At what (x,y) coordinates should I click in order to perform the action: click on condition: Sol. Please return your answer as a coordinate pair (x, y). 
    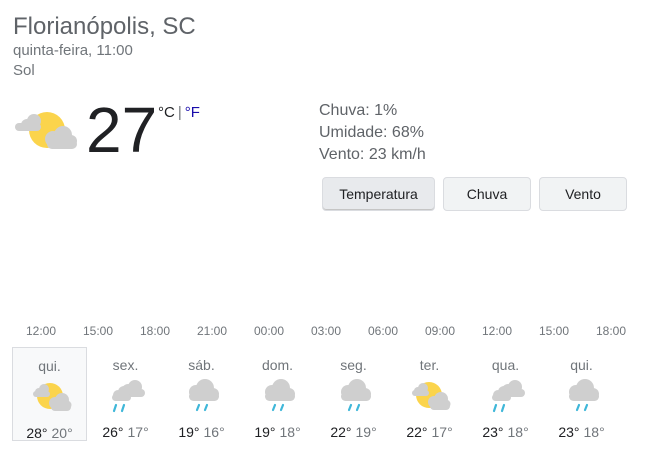
    Looking at the image, I should click on (24, 70).